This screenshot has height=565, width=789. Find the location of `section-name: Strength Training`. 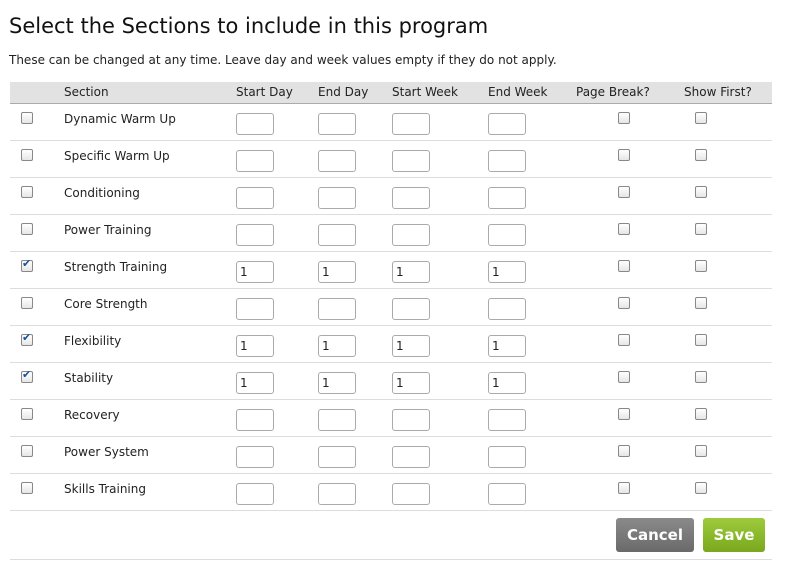

section-name: Strength Training is located at coordinates (116, 266).